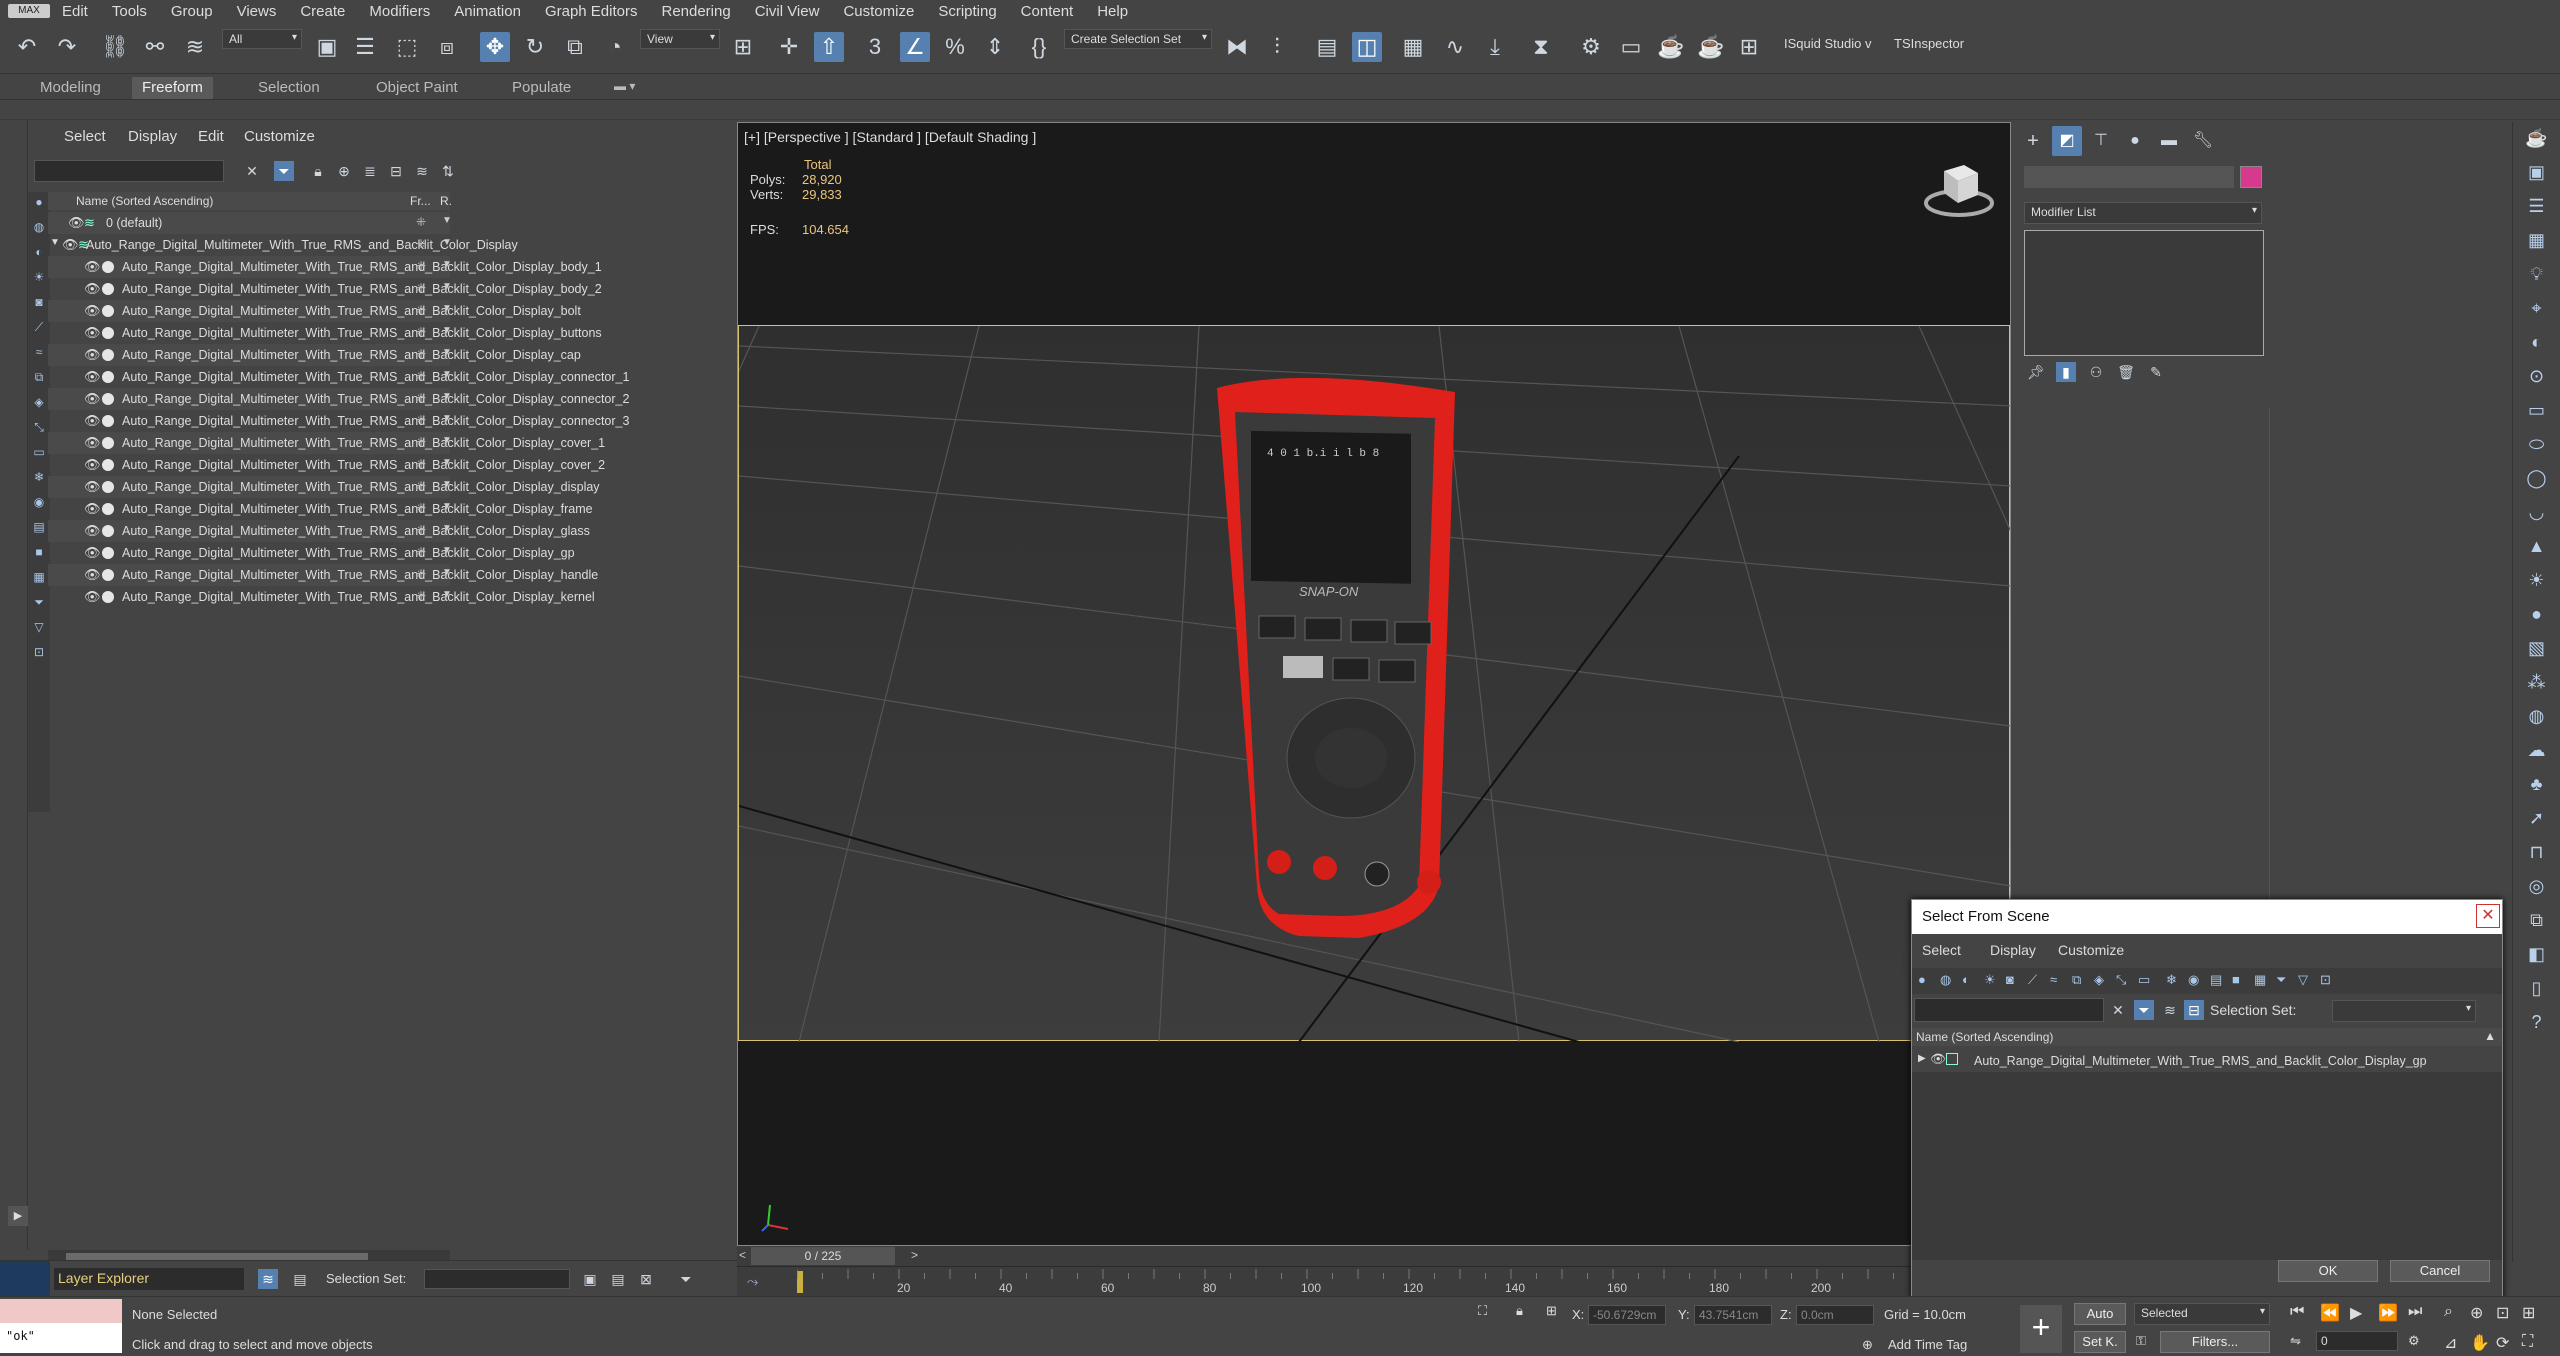  Describe the element at coordinates (2537, 991) in the screenshot. I see `doc-icon: ▯` at that location.